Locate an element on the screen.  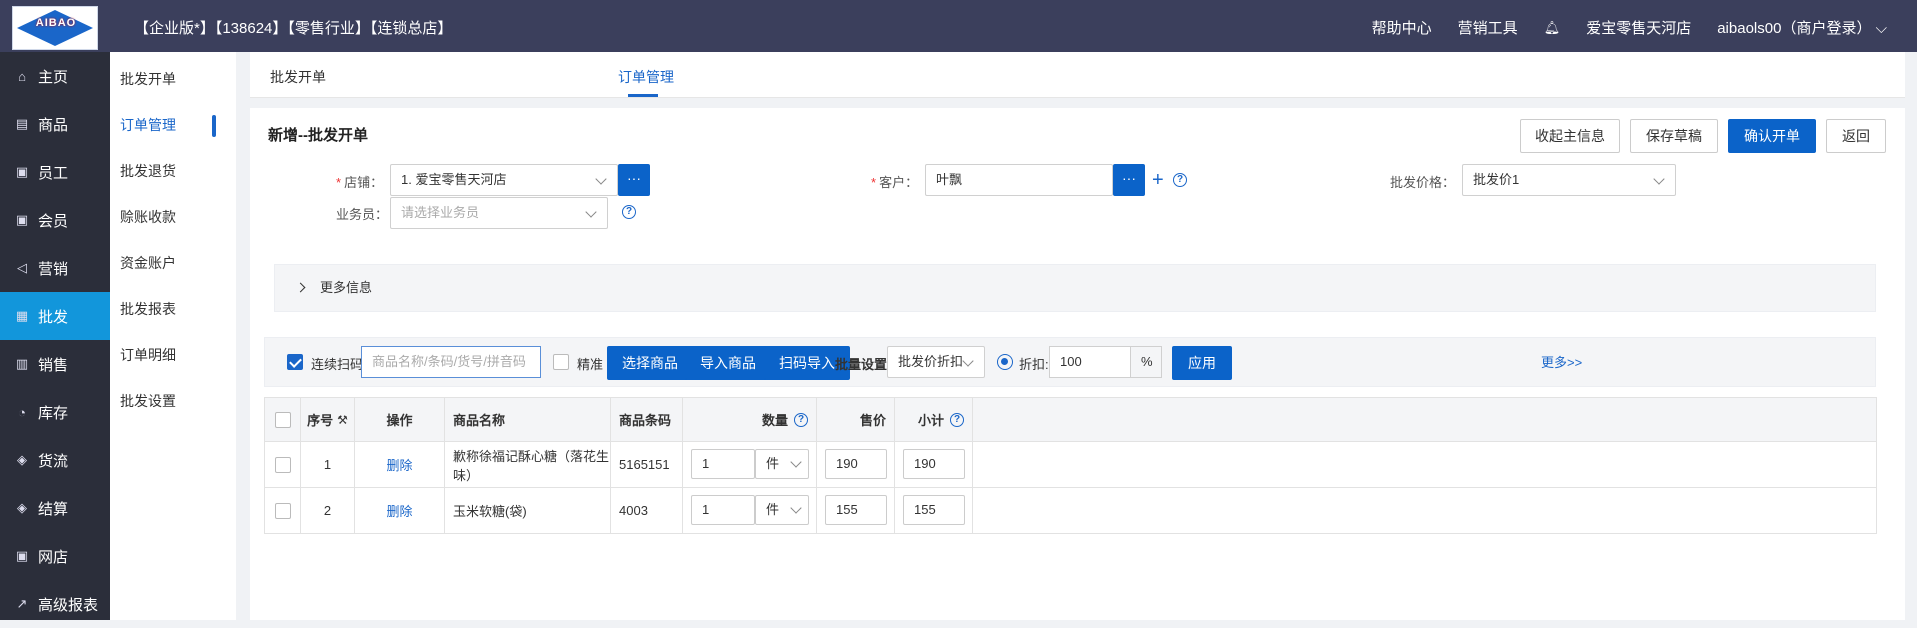
search-placeholder: 商品名称/条码/货号/拼音码 is located at coordinates (449, 361).